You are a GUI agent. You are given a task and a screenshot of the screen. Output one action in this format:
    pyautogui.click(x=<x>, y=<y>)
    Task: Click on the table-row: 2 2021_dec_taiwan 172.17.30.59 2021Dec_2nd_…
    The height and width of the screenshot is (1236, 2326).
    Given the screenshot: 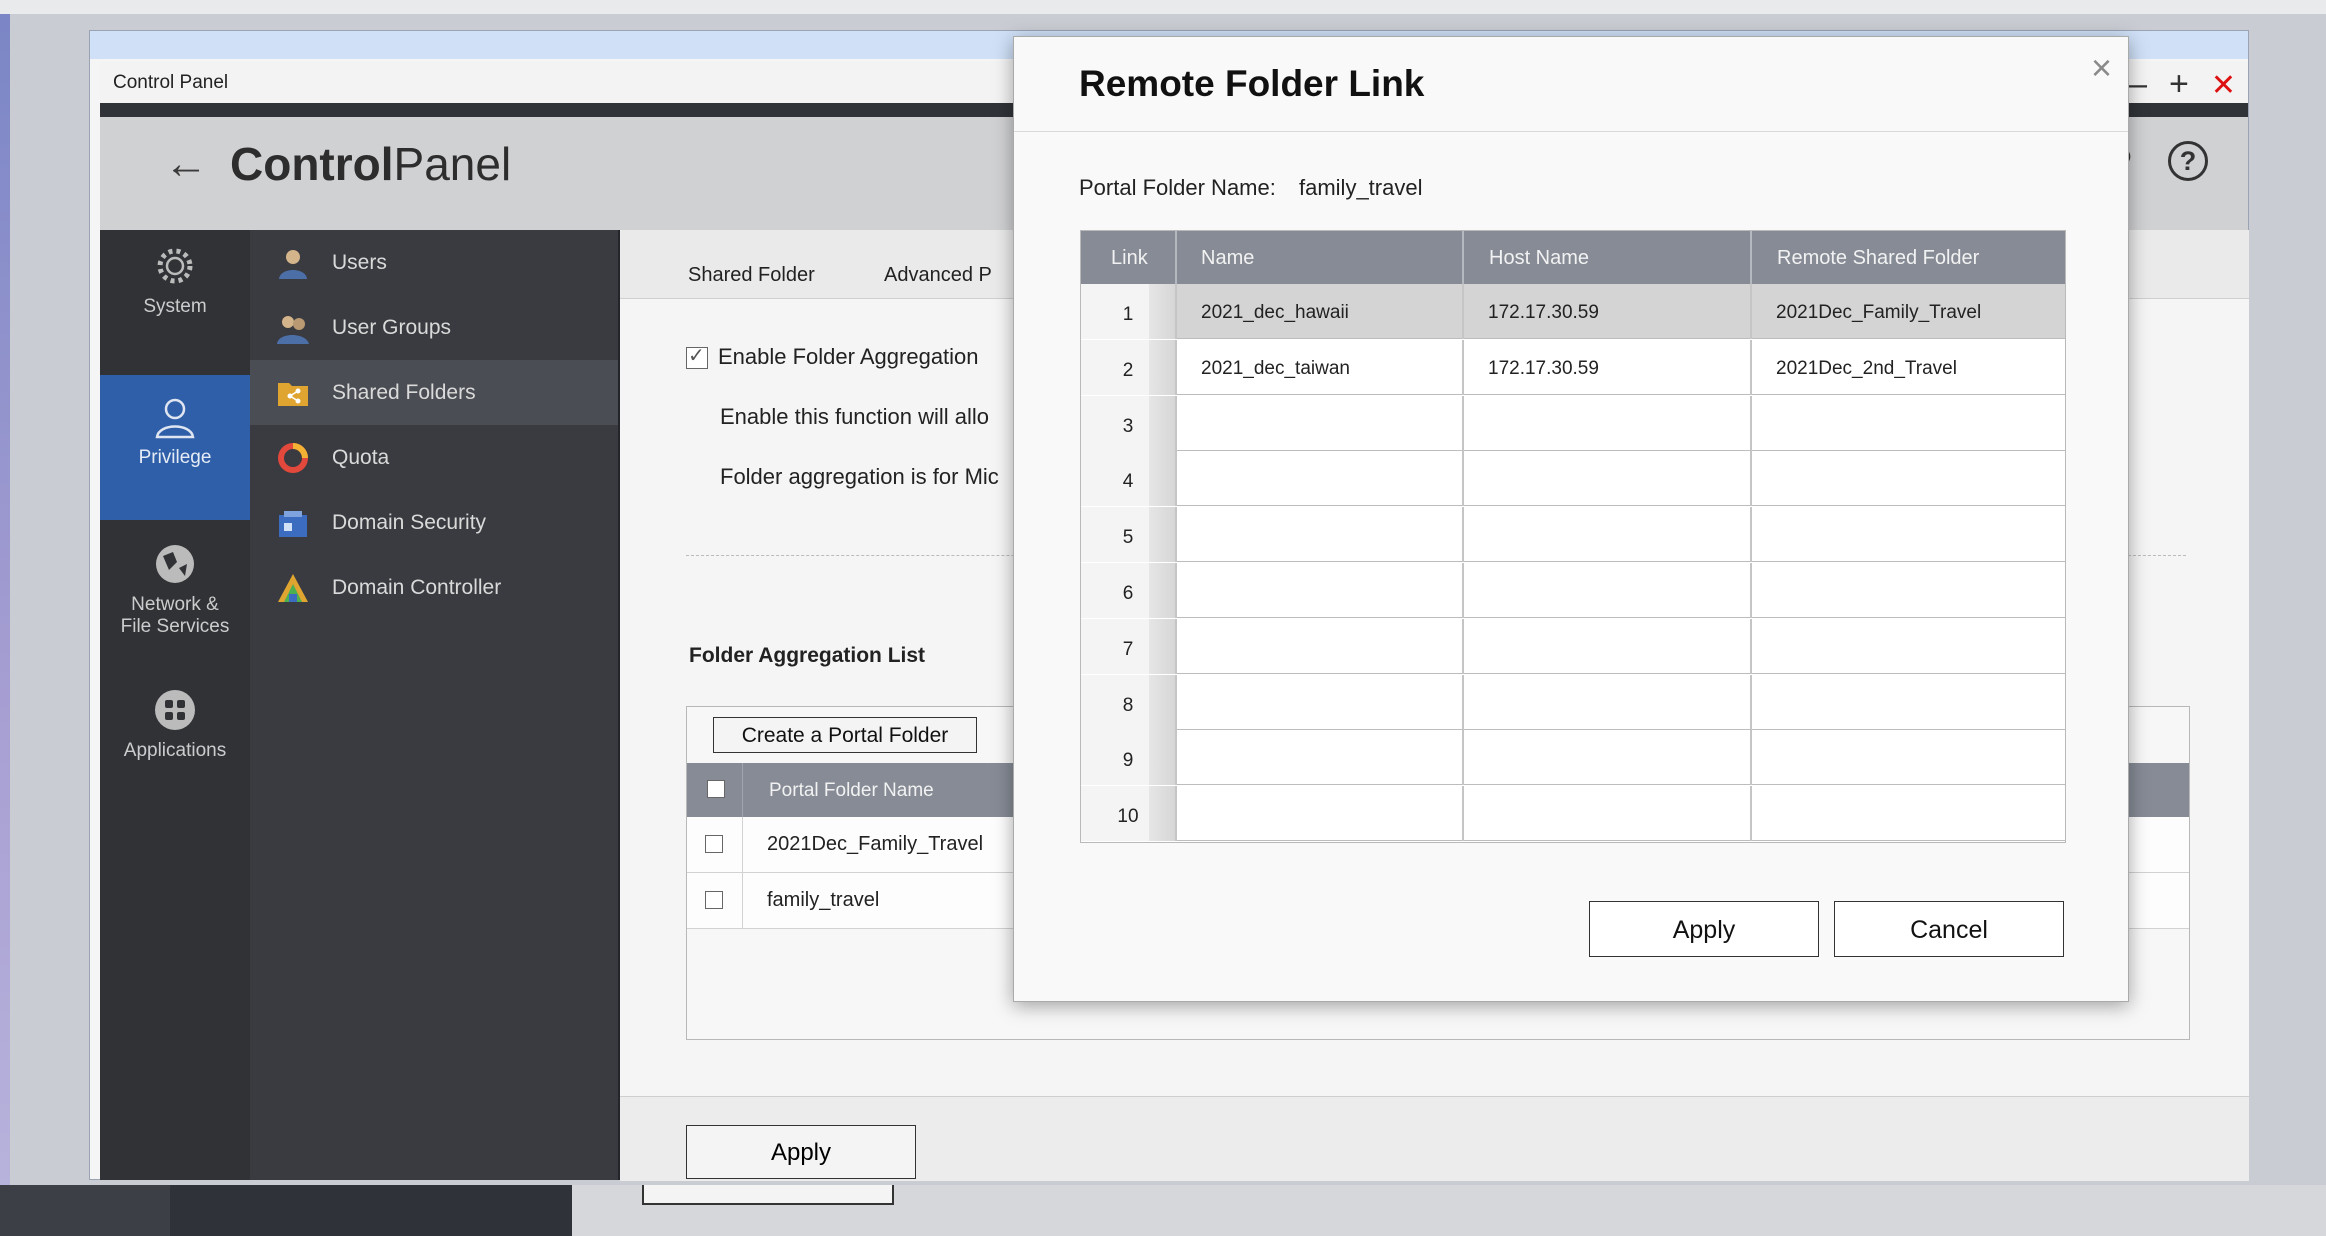 What is the action you would take?
    pyautogui.click(x=1573, y=367)
    